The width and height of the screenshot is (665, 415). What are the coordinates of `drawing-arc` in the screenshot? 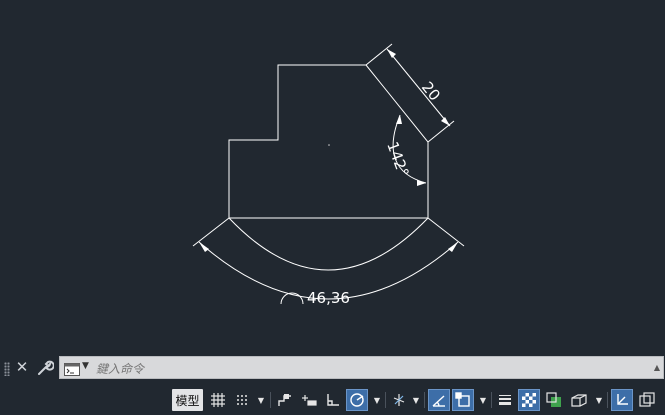 It's located at (328, 244).